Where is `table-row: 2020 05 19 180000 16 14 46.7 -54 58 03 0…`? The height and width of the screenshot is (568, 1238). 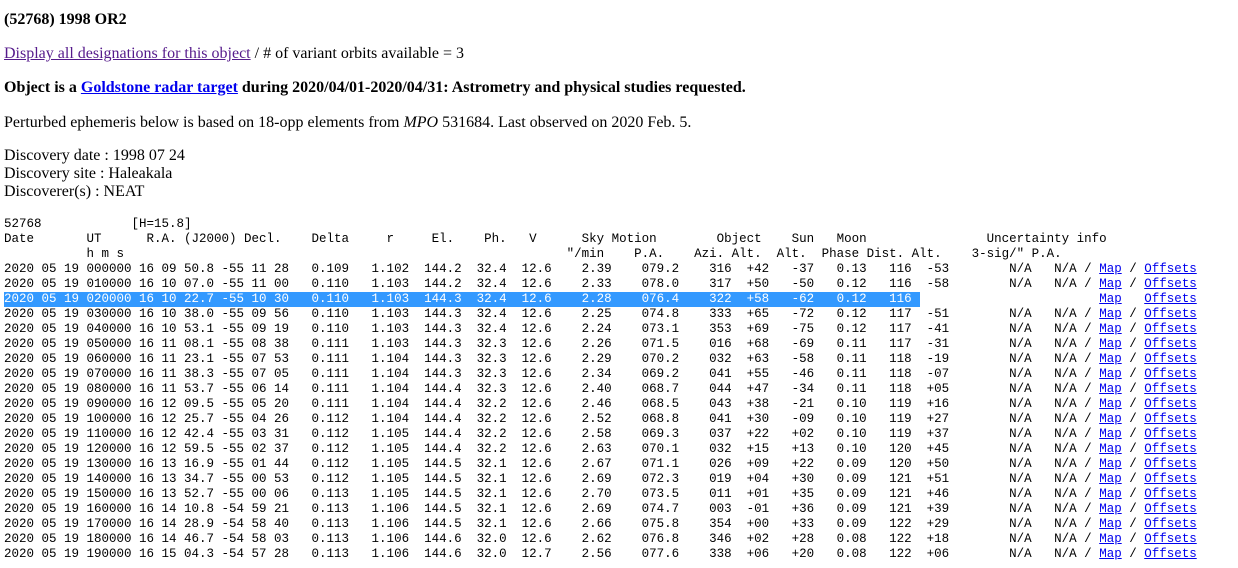
table-row: 2020 05 19 180000 16 14 46.7 -54 58 03 0… is located at coordinates (600, 539).